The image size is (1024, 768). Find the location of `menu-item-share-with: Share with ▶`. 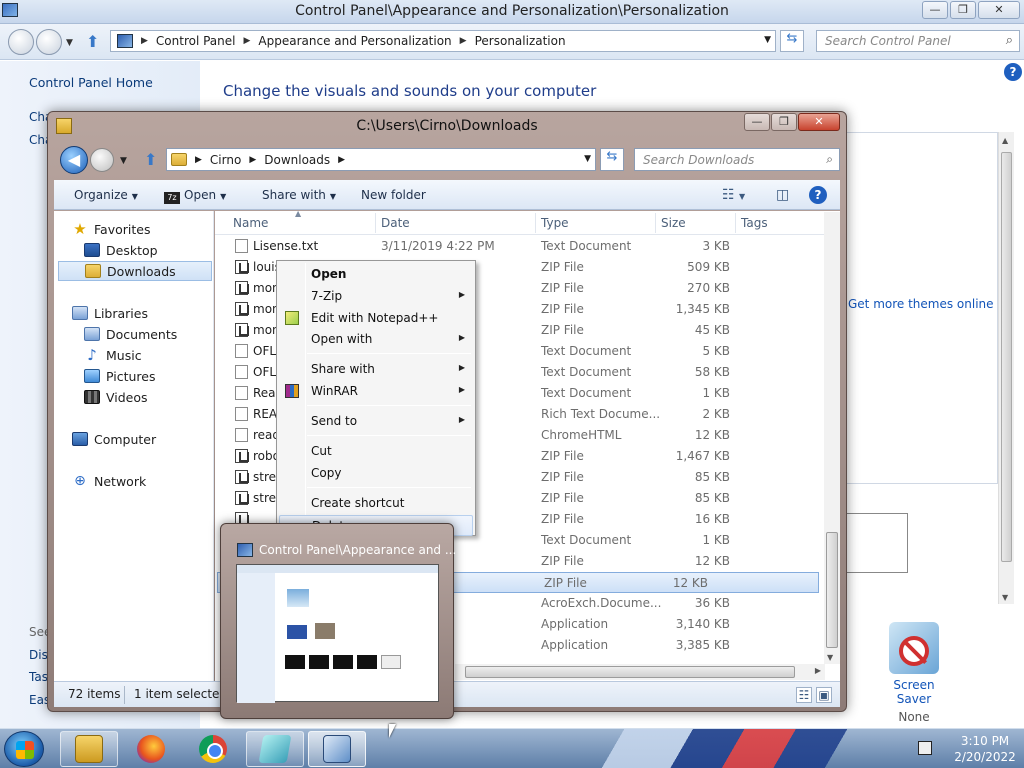

menu-item-share-with: Share with ▶ is located at coordinates (376, 369).